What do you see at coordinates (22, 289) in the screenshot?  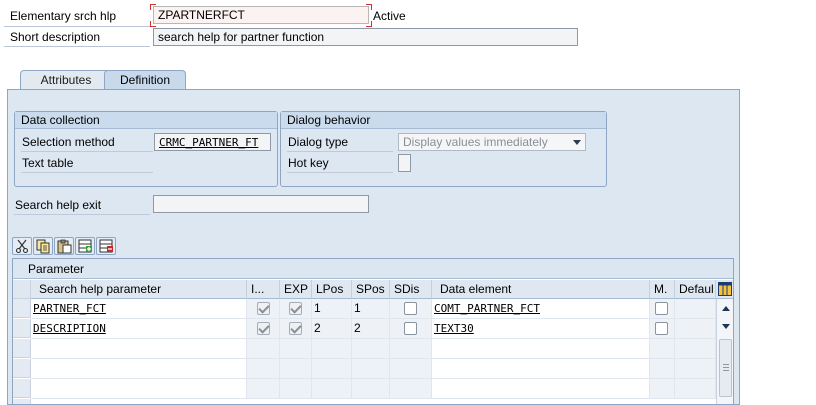 I see `select-all-cell` at bounding box center [22, 289].